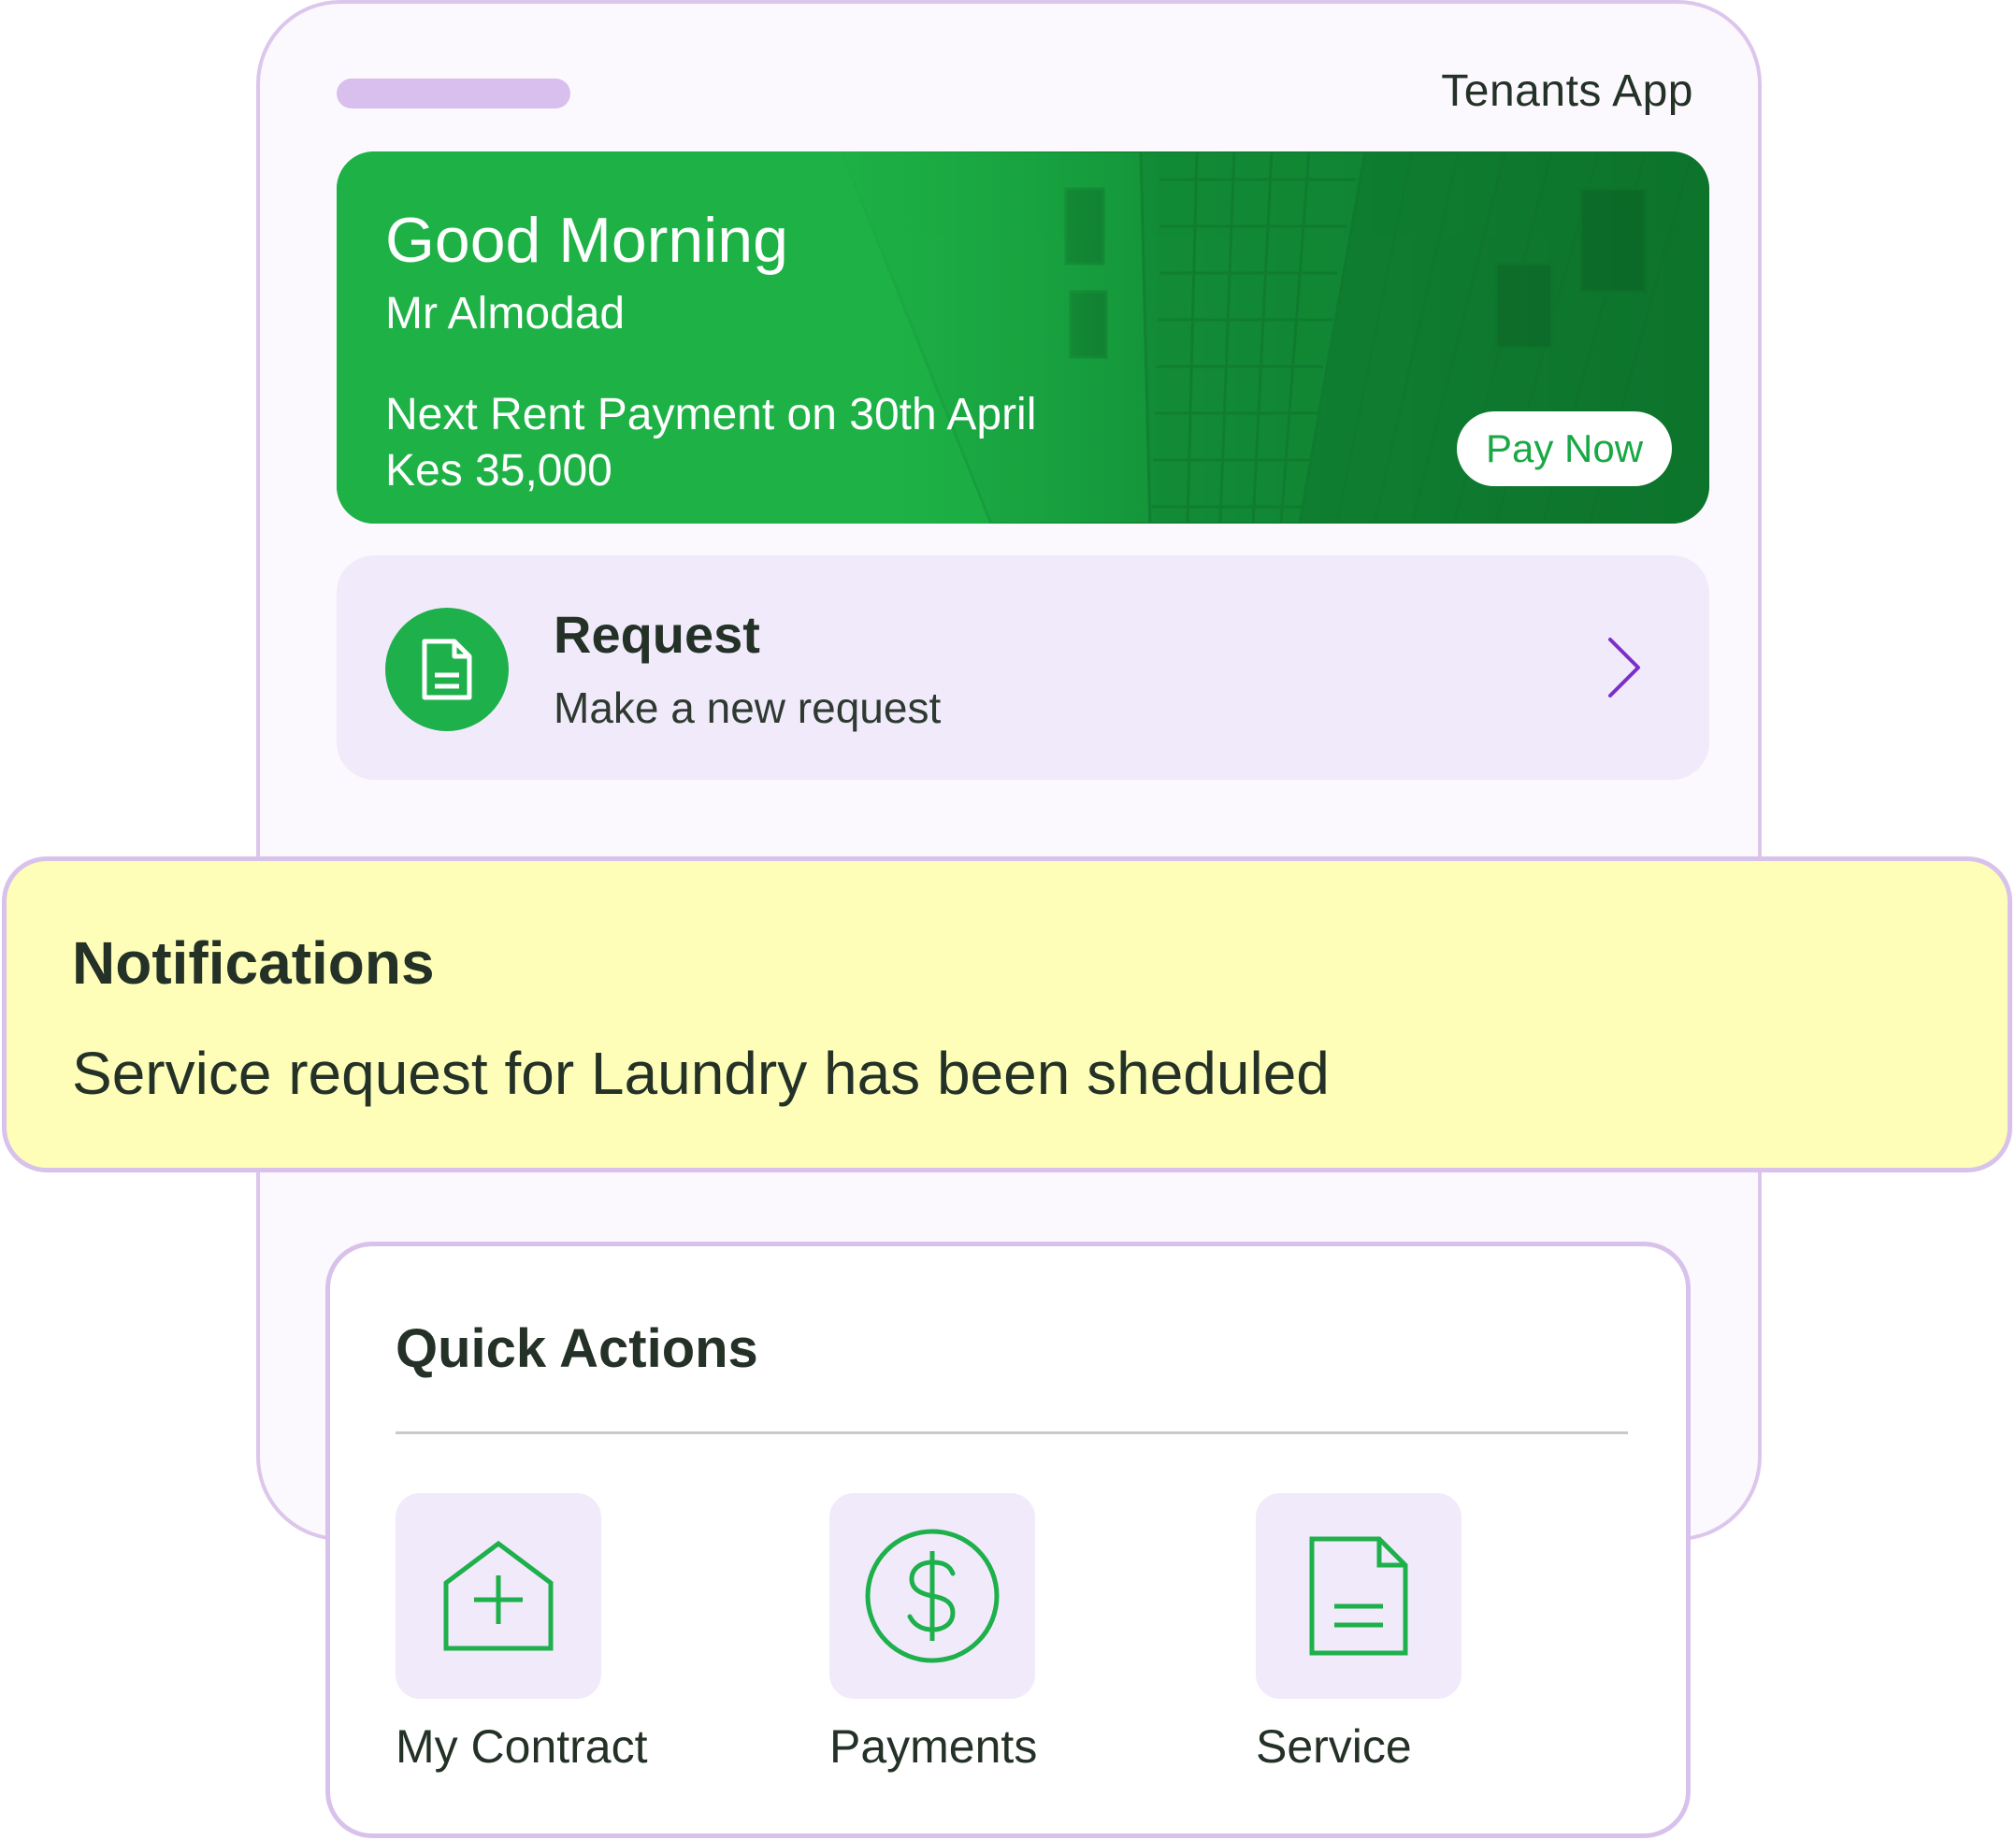 The width and height of the screenshot is (2016, 1840). I want to click on notification-title: Notifications, so click(253, 963).